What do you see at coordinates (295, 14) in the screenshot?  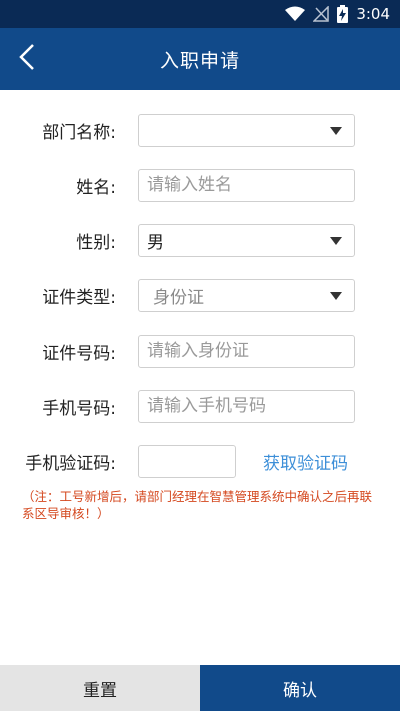 I see `wifi-icon` at bounding box center [295, 14].